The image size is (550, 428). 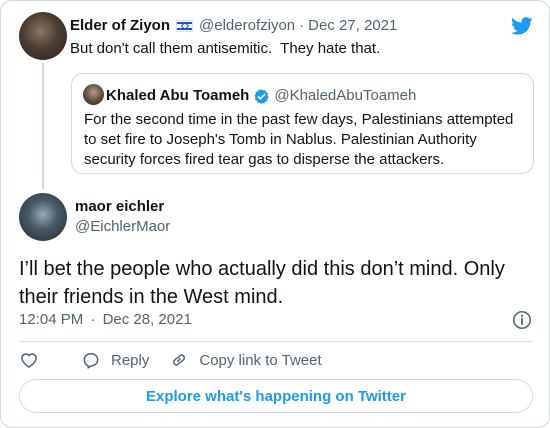 I want to click on tweet-actions: Reply Copy link to Tweet, so click(x=170, y=360).